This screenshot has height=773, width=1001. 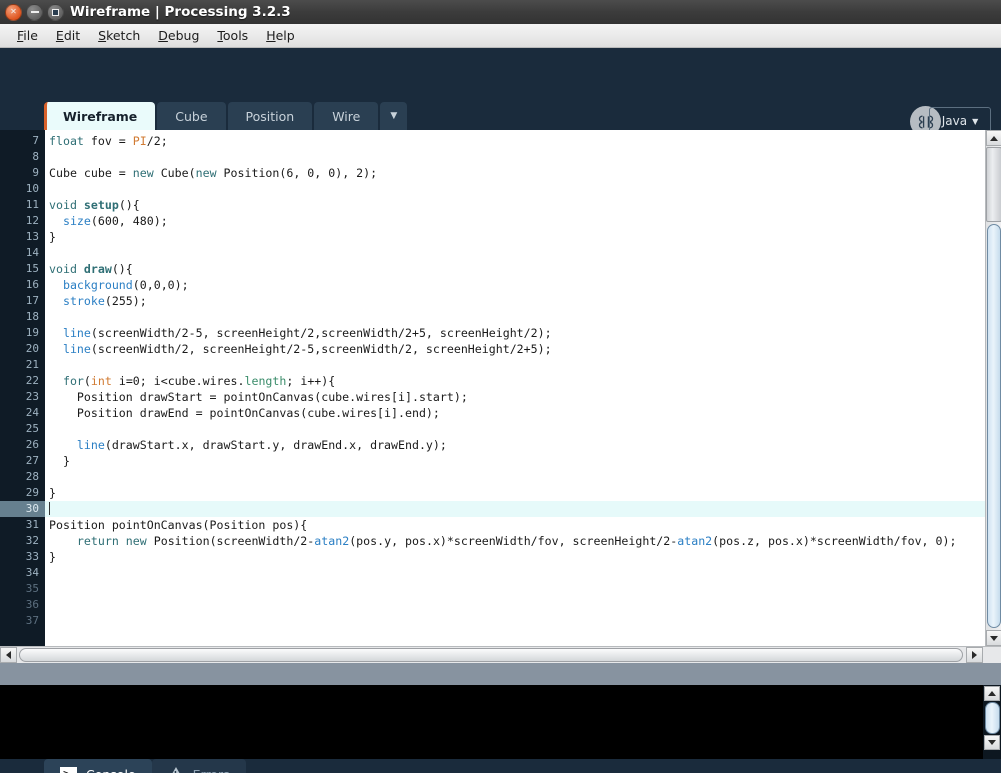 I want to click on console-scrollbar, so click(x=992, y=722).